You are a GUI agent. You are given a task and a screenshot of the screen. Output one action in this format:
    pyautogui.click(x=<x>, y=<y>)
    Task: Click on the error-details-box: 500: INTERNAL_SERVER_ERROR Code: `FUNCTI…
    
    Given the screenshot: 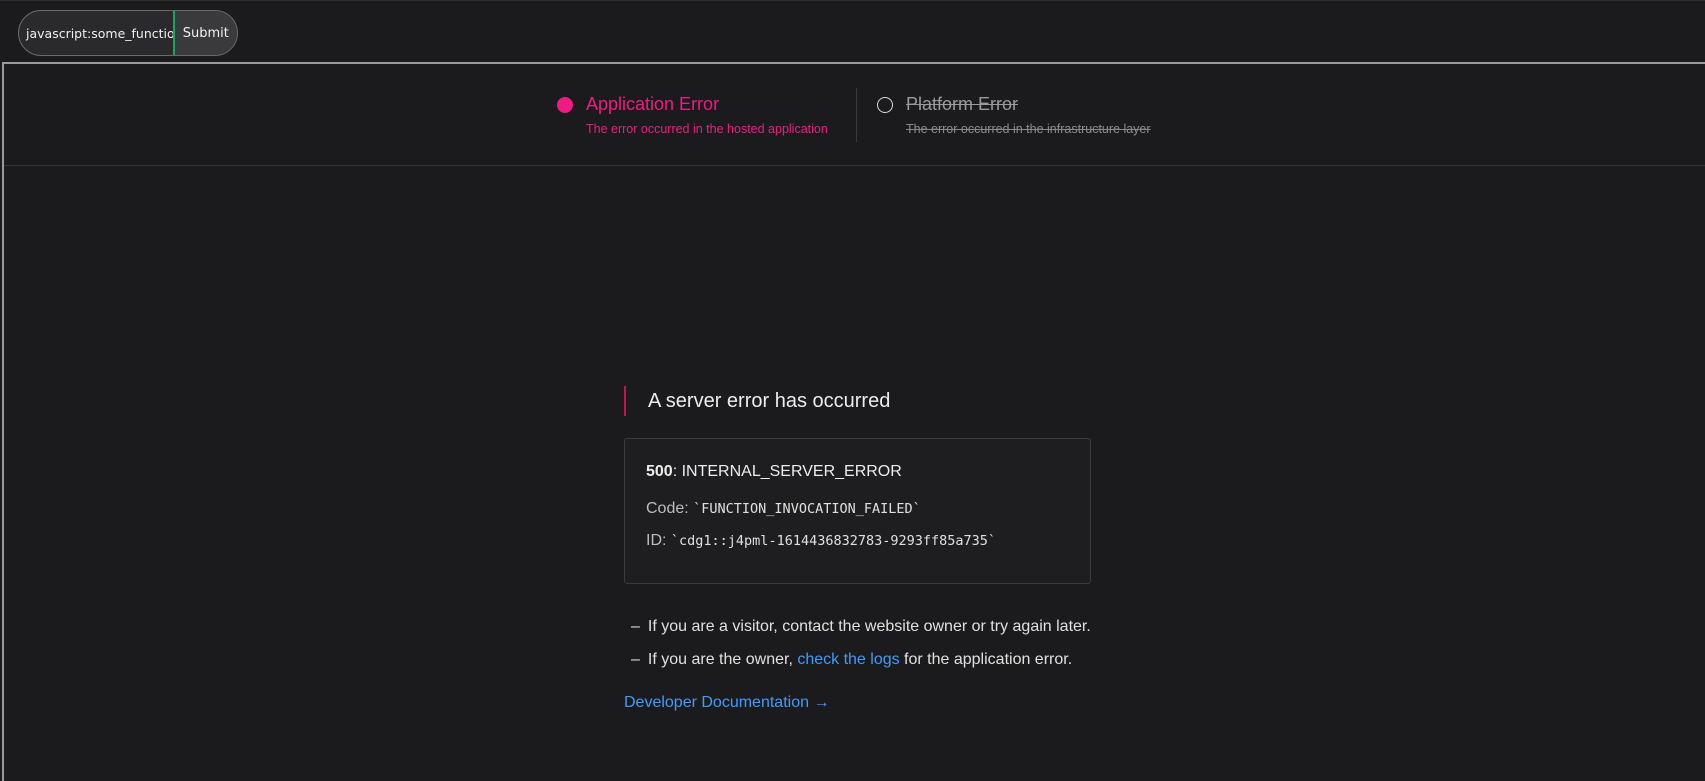 What is the action you would take?
    pyautogui.click(x=857, y=511)
    